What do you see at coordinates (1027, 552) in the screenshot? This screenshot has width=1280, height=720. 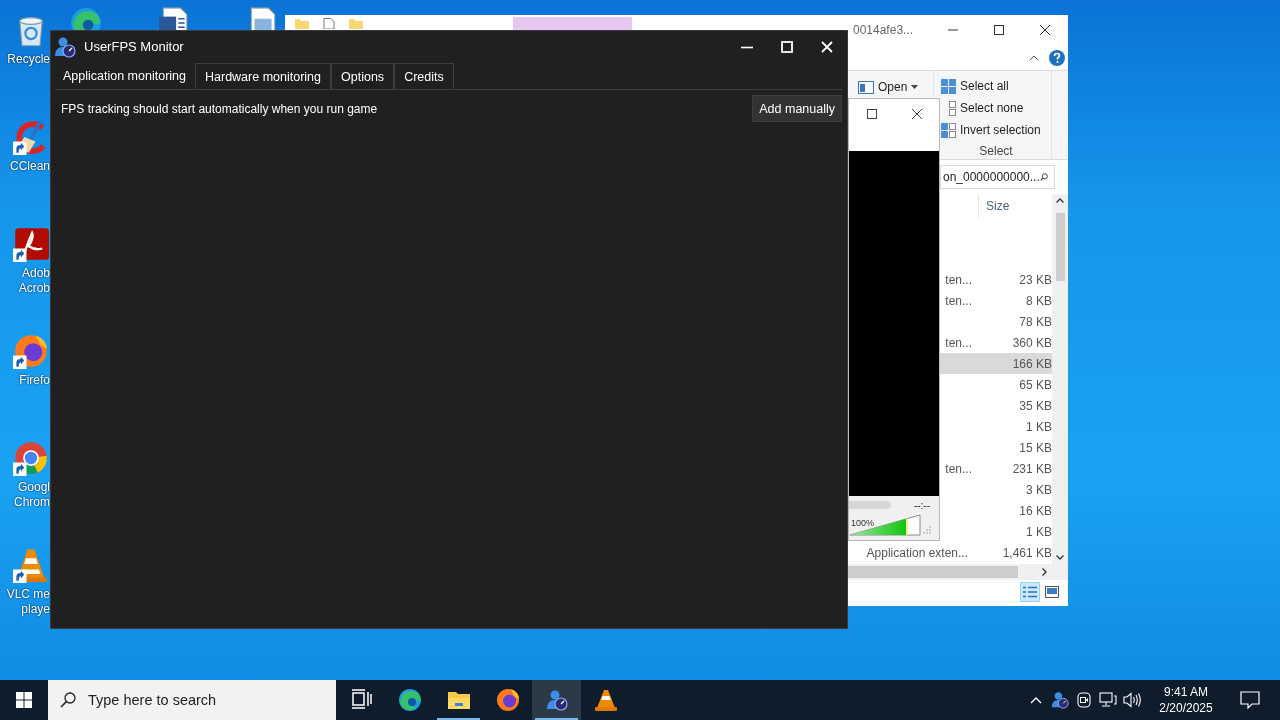 I see `table-cell: 1,461 KB` at bounding box center [1027, 552].